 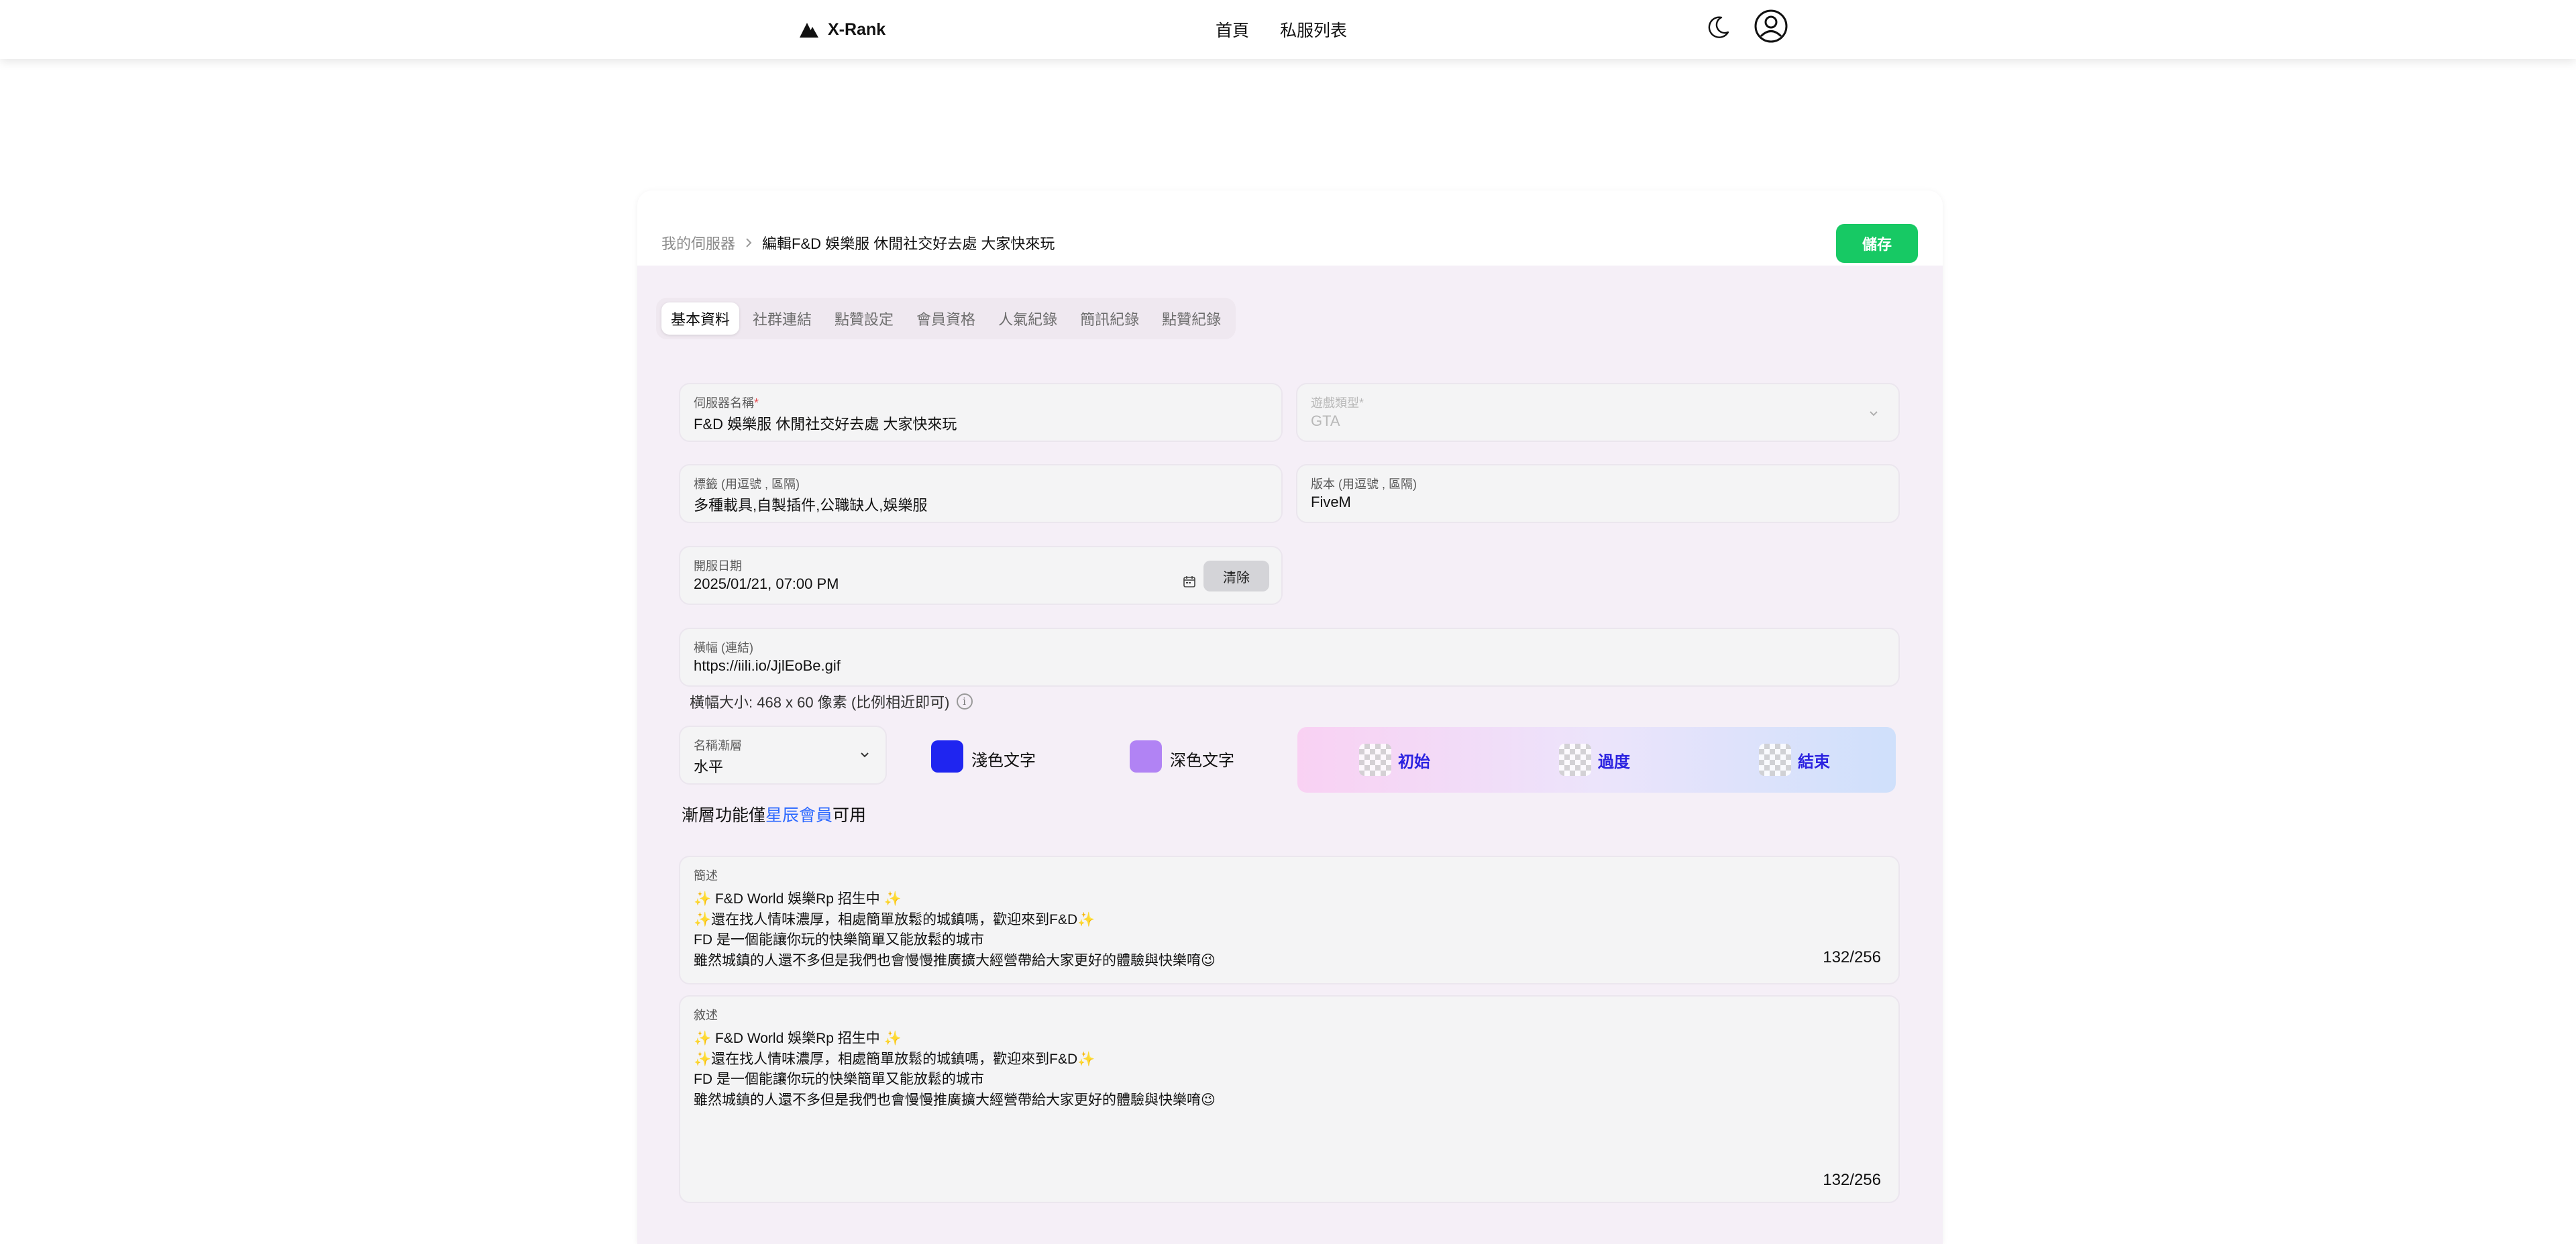 I want to click on dark-text-color-swatch, so click(x=1146, y=757).